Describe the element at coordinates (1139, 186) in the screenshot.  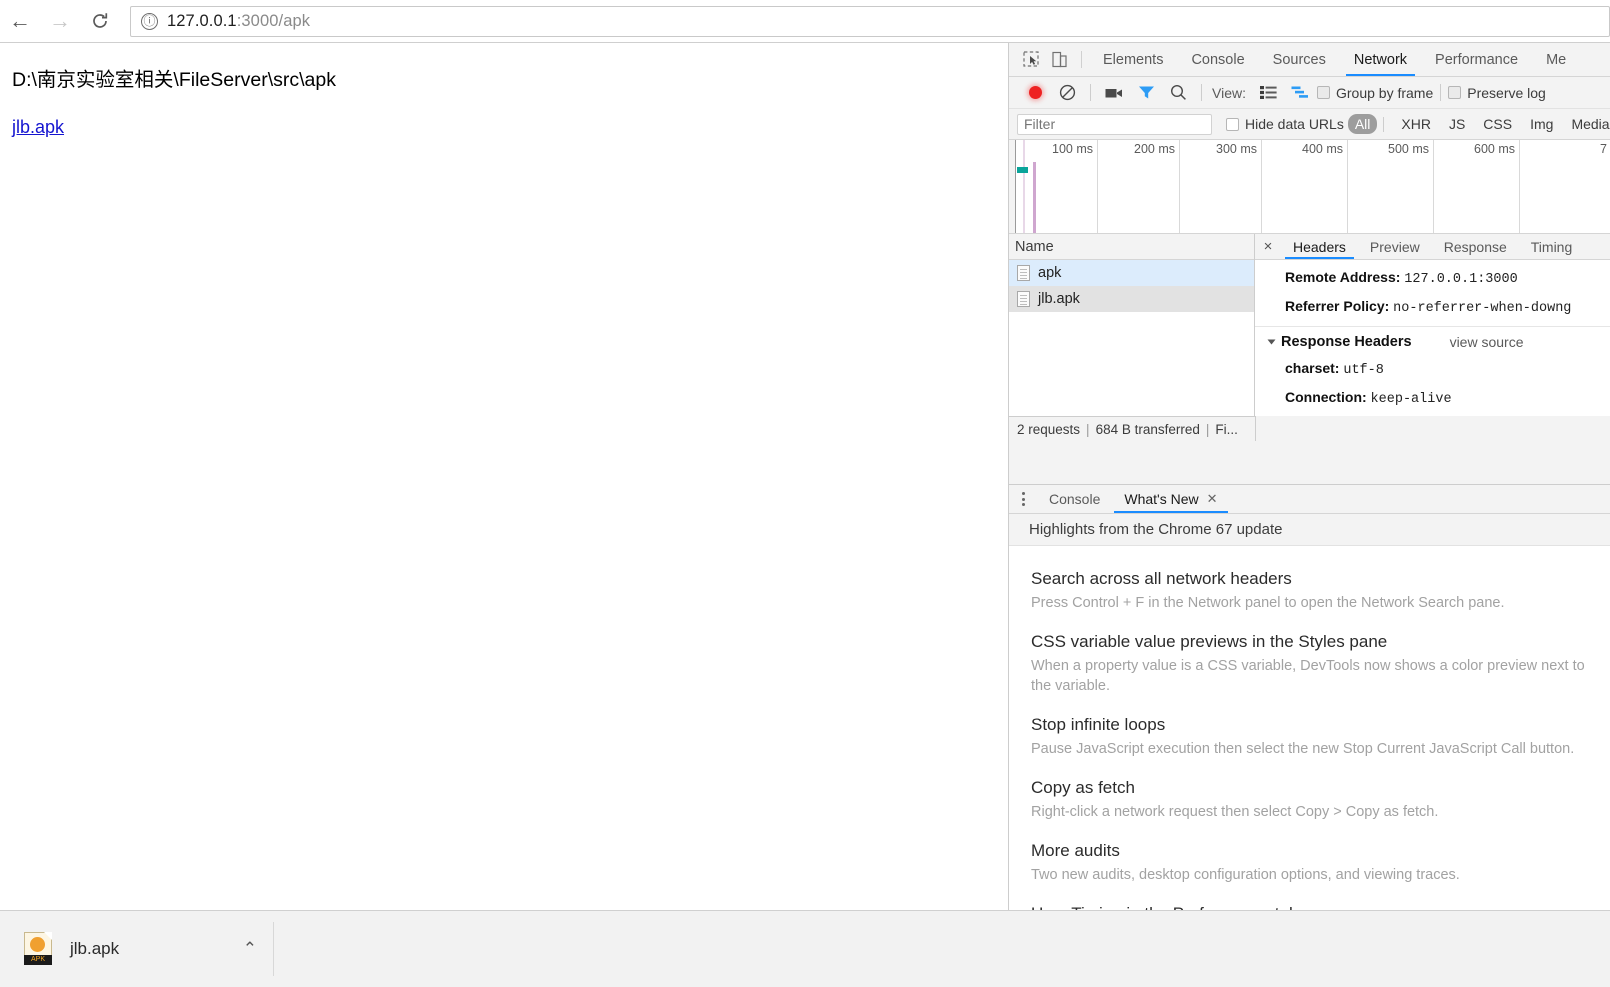
I see `timeline-tick: 200 ms` at that location.